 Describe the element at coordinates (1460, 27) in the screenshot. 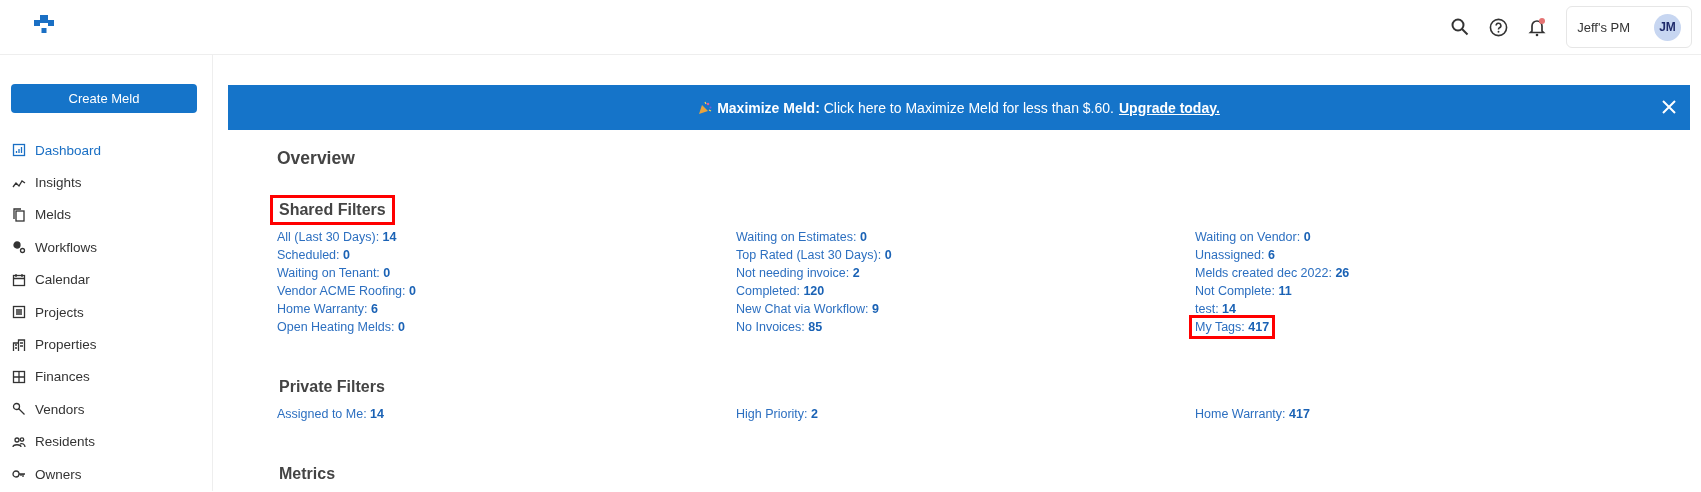

I see `search-icon` at that location.